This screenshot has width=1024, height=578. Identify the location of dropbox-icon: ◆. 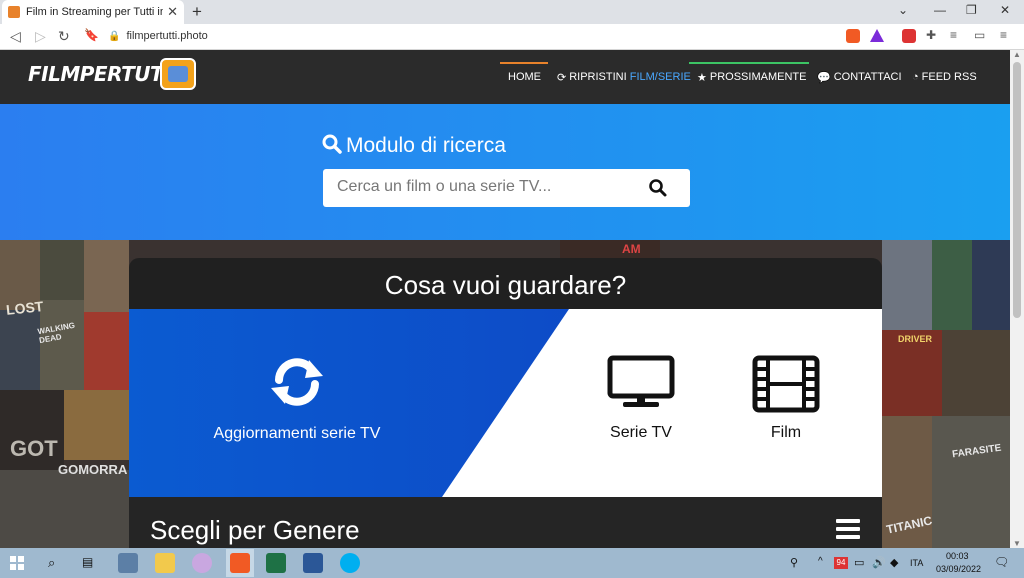
(894, 562).